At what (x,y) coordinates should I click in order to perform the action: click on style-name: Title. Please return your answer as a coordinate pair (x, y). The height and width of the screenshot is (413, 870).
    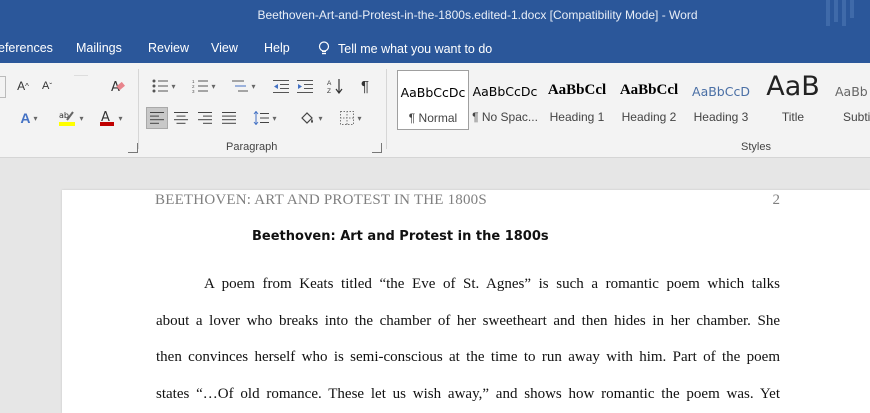
    Looking at the image, I should click on (793, 117).